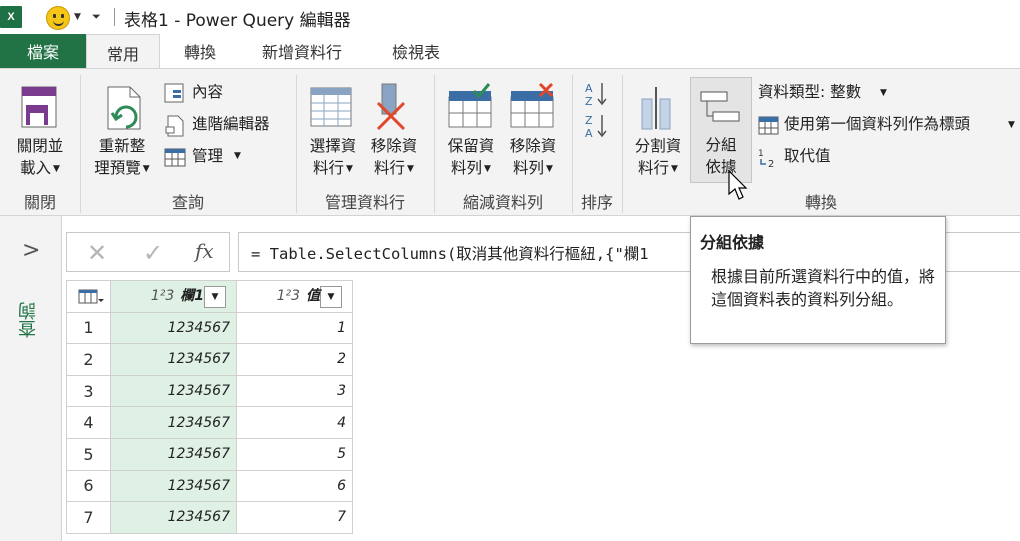  What do you see at coordinates (96, 17) in the screenshot?
I see `customize-quick-access-icon: ⏷` at bounding box center [96, 17].